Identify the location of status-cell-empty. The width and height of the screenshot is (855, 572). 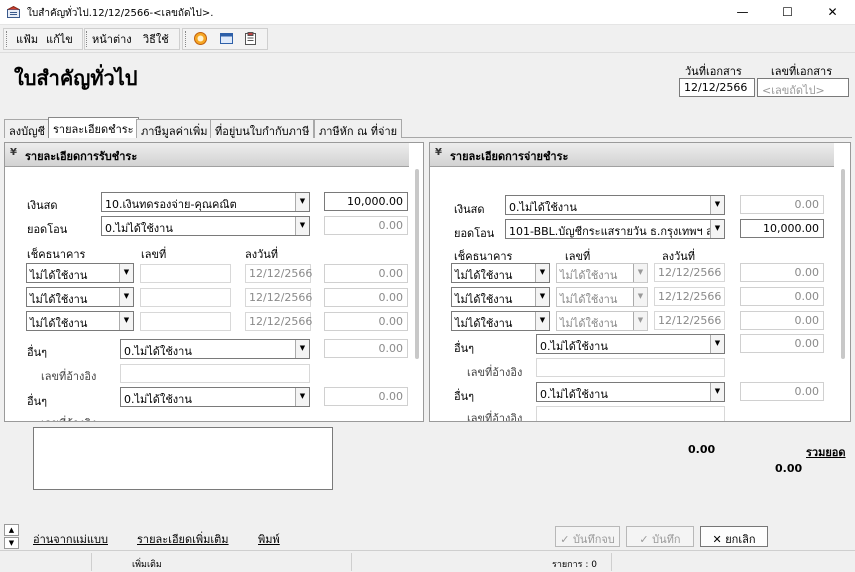
(46, 562).